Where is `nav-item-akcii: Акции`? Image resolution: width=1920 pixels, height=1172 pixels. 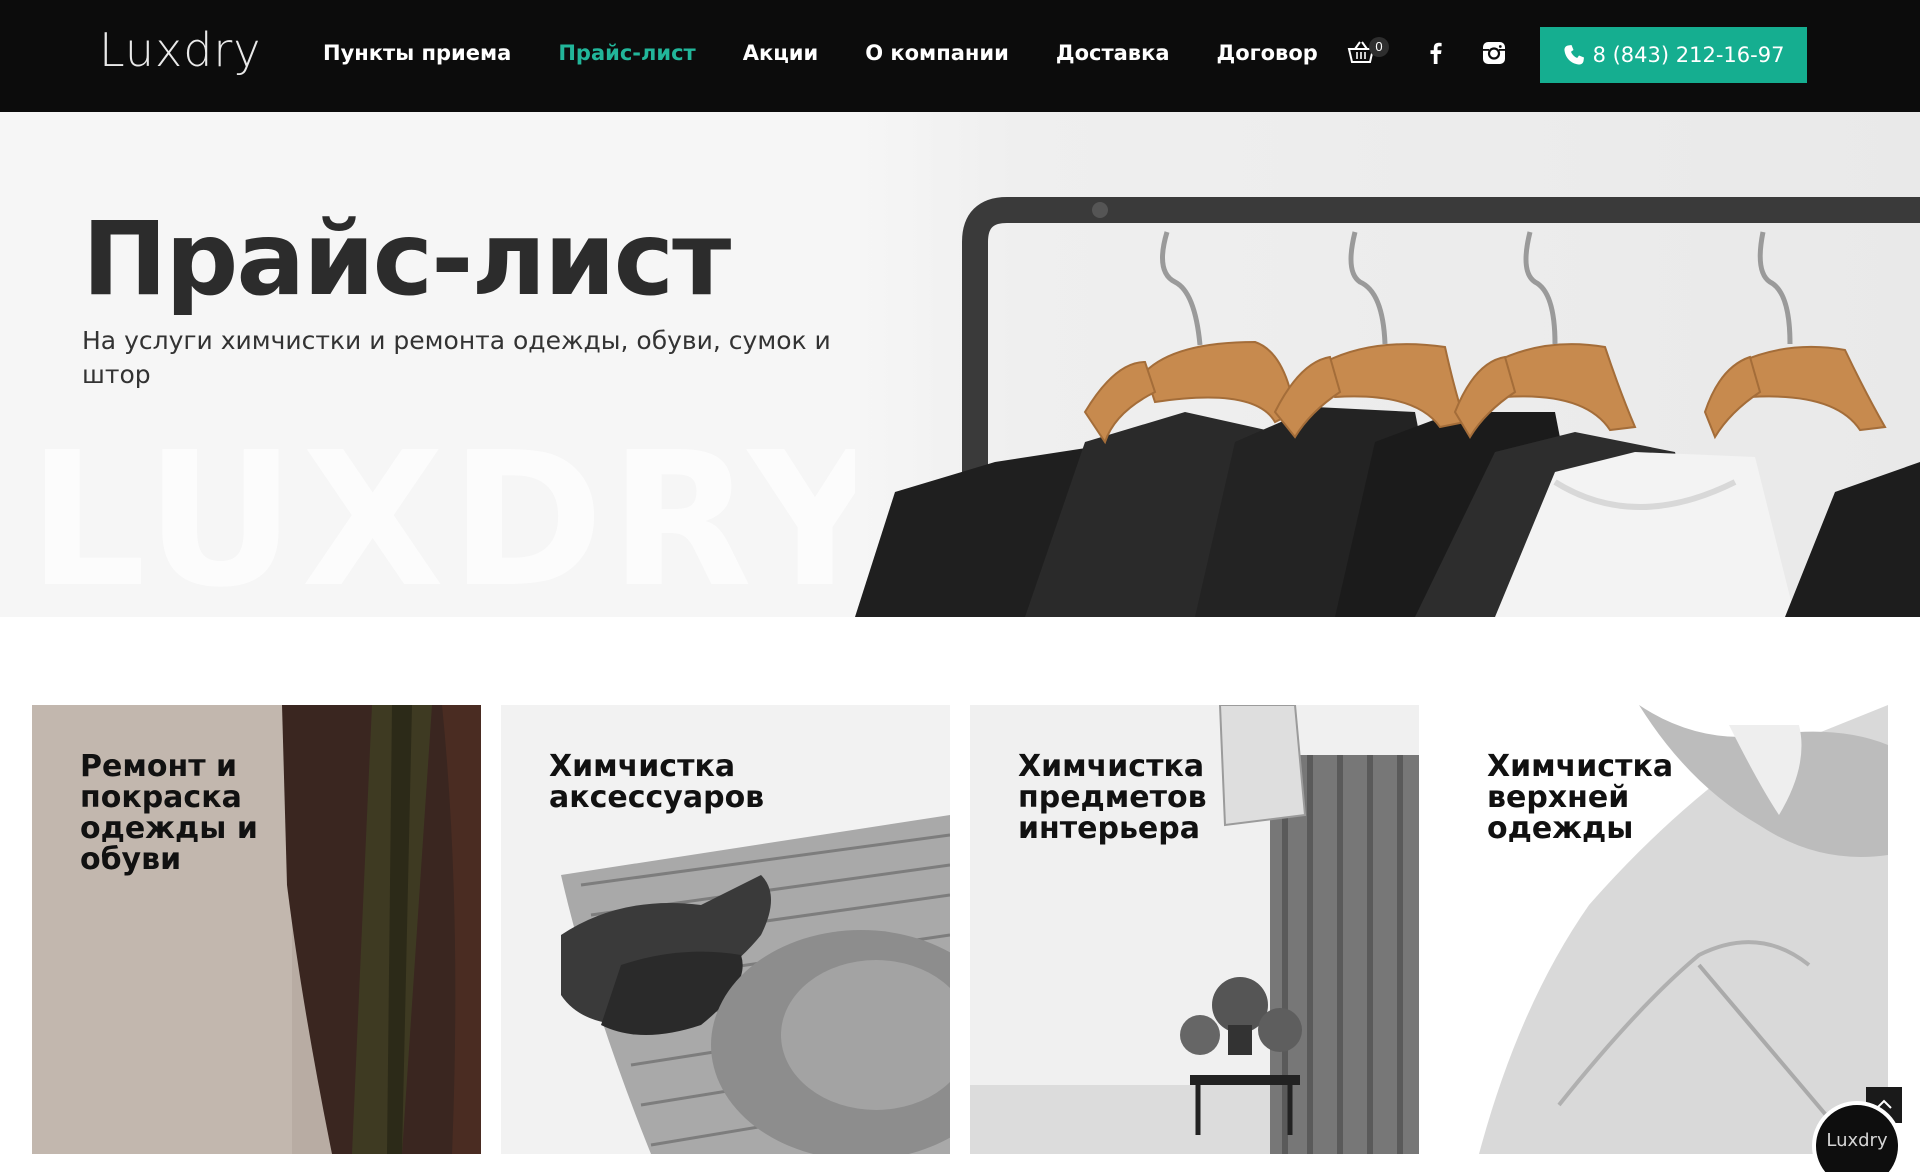 nav-item-akcii: Акции is located at coordinates (781, 53).